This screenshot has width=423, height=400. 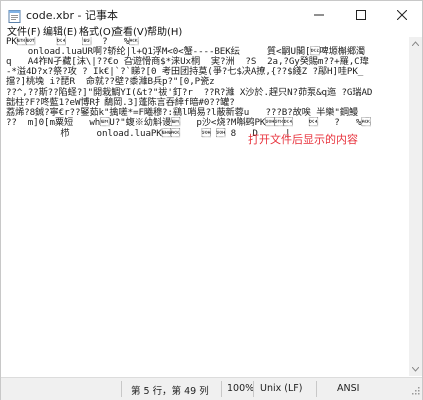 I want to click on minimize-icon, so click(x=319, y=15).